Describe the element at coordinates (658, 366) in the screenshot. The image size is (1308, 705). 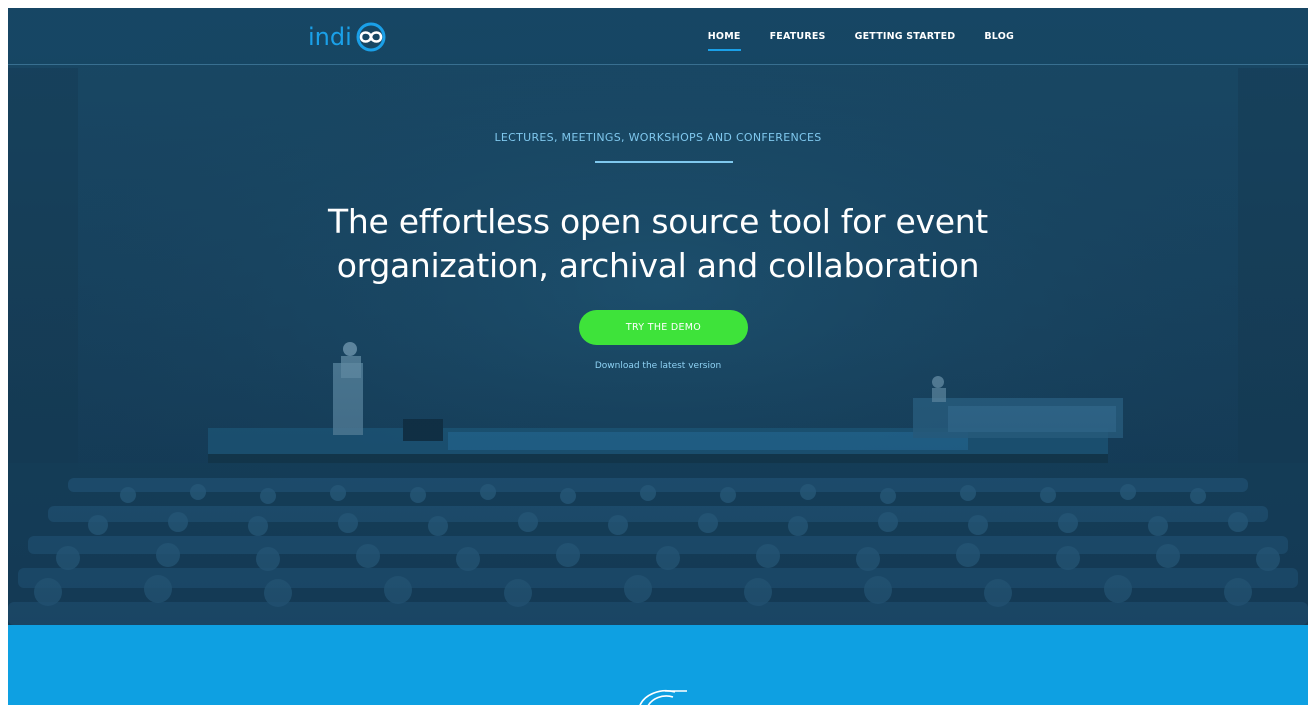
I see `download-latest-link: Download the latest version` at that location.